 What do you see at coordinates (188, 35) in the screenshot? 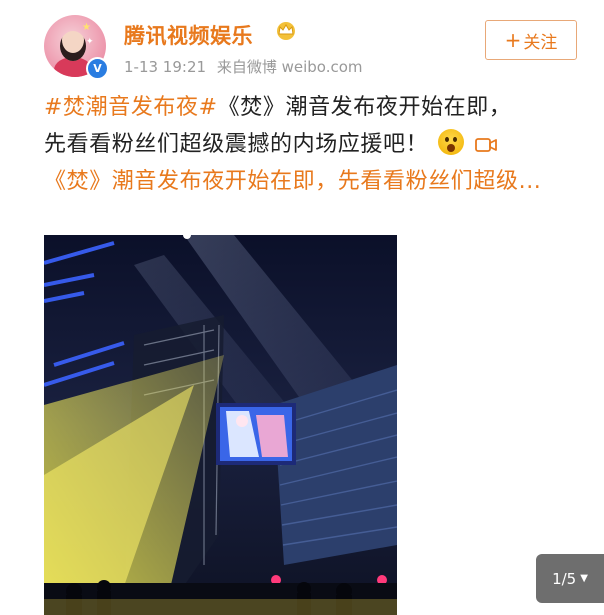
I see `author-name: 腾讯视频娱乐` at bounding box center [188, 35].